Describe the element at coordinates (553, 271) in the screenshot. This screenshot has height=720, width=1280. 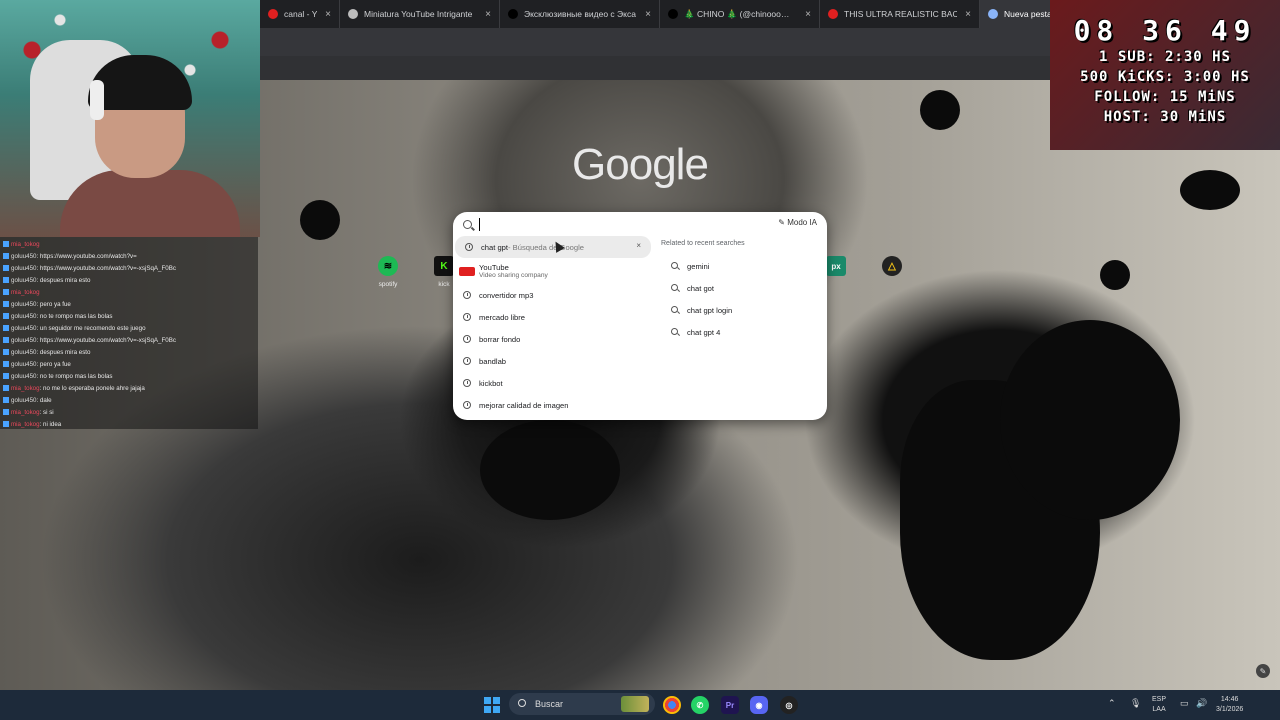
I see `suggestion-youtube: YouTube Video sharing company` at that location.